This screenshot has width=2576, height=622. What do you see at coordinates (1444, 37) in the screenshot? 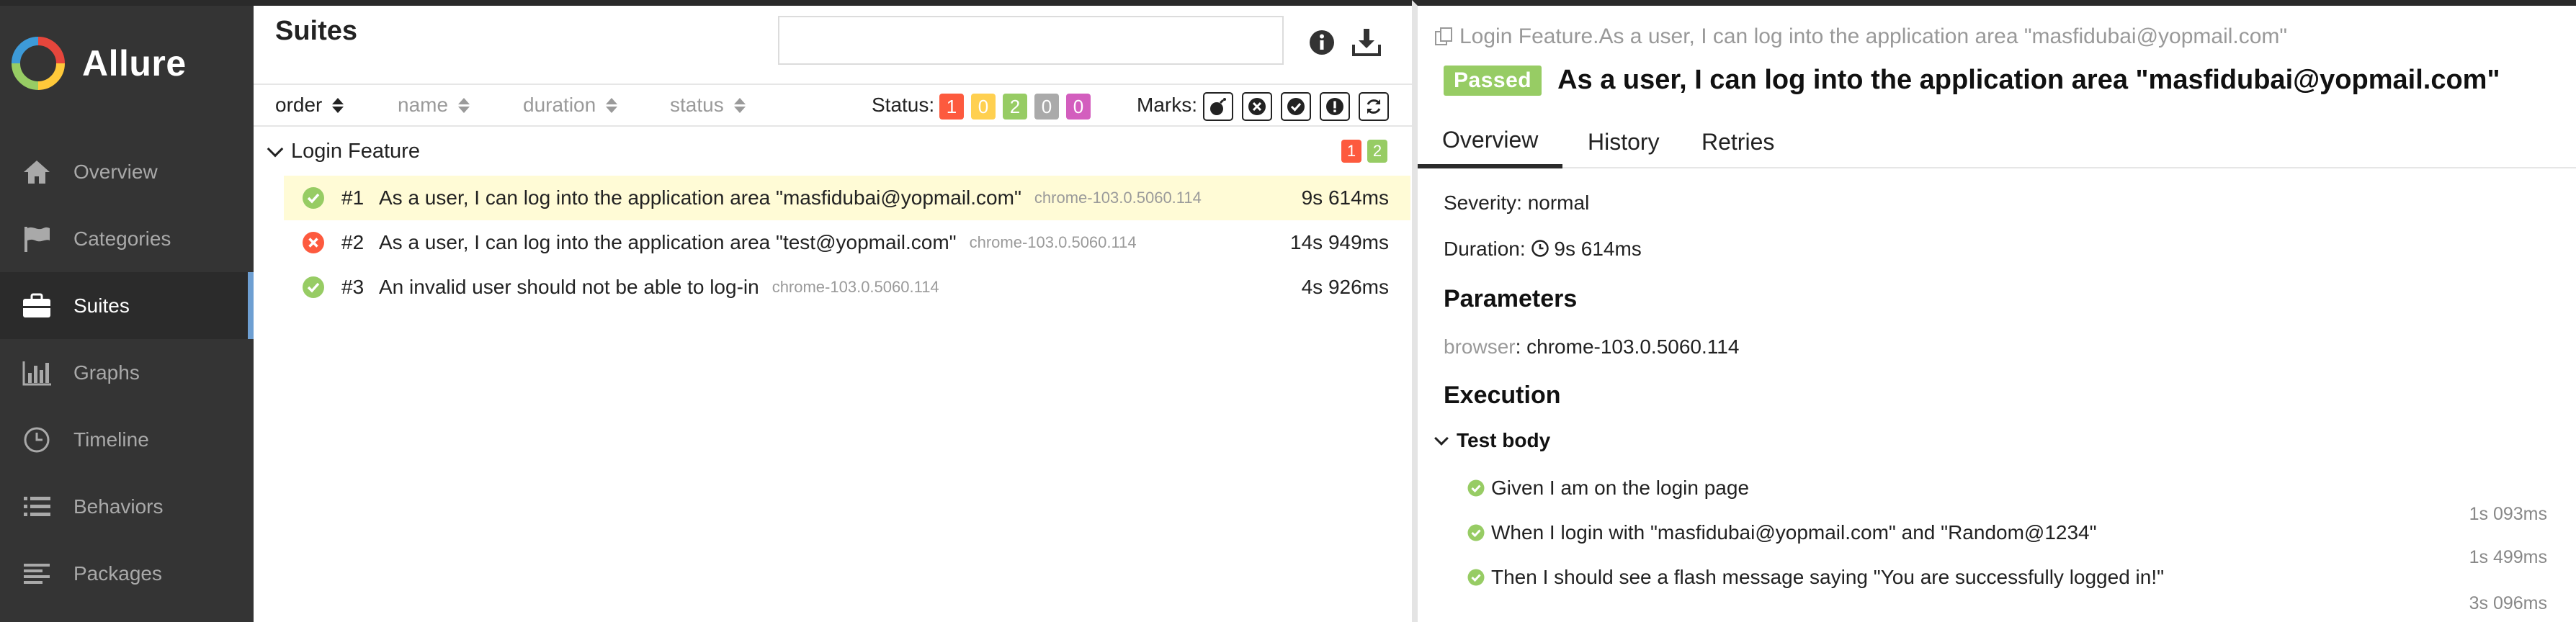
I see `copy-icon` at bounding box center [1444, 37].